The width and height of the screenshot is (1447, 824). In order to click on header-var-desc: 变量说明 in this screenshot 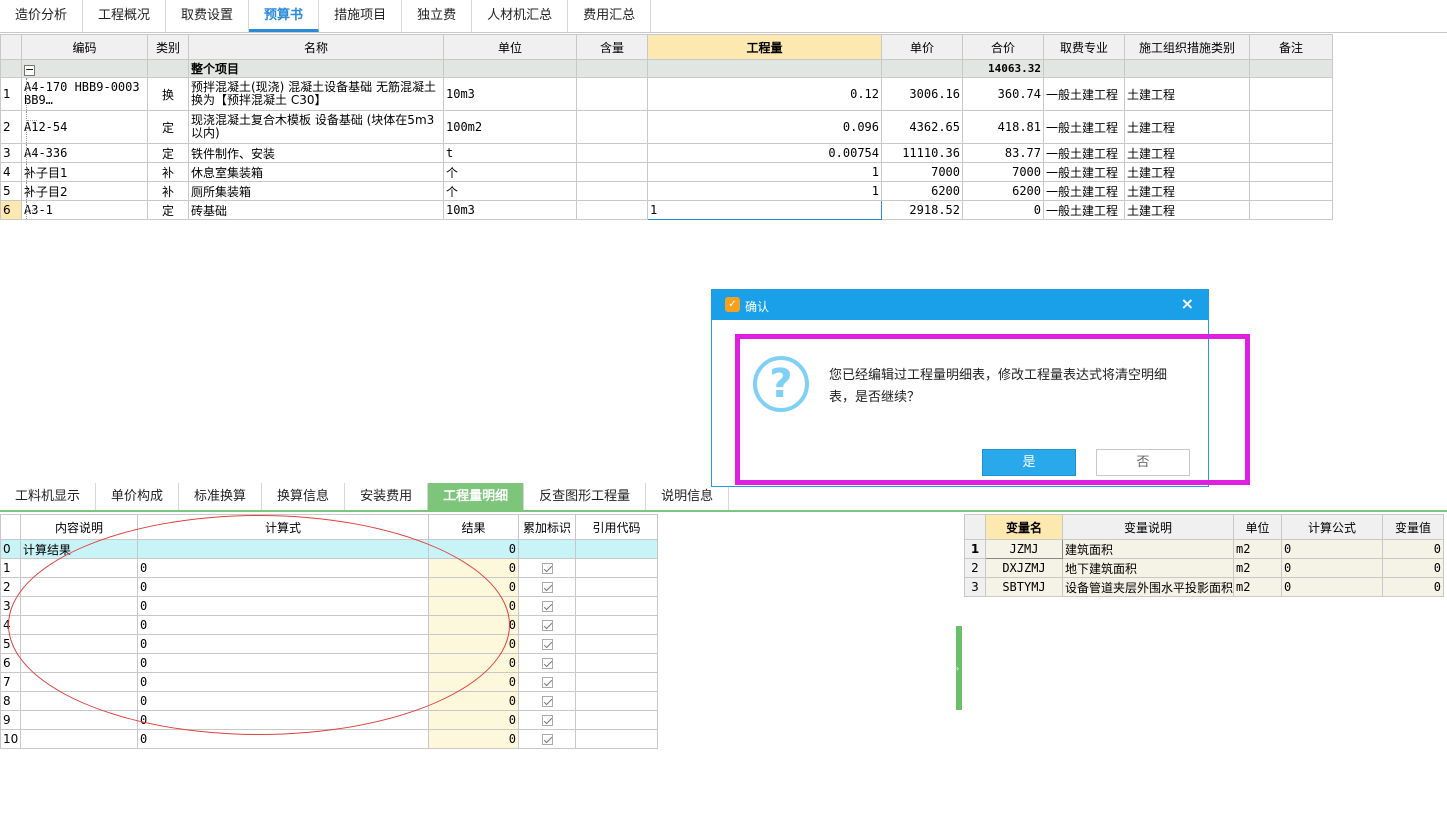, I will do `click(1148, 527)`.